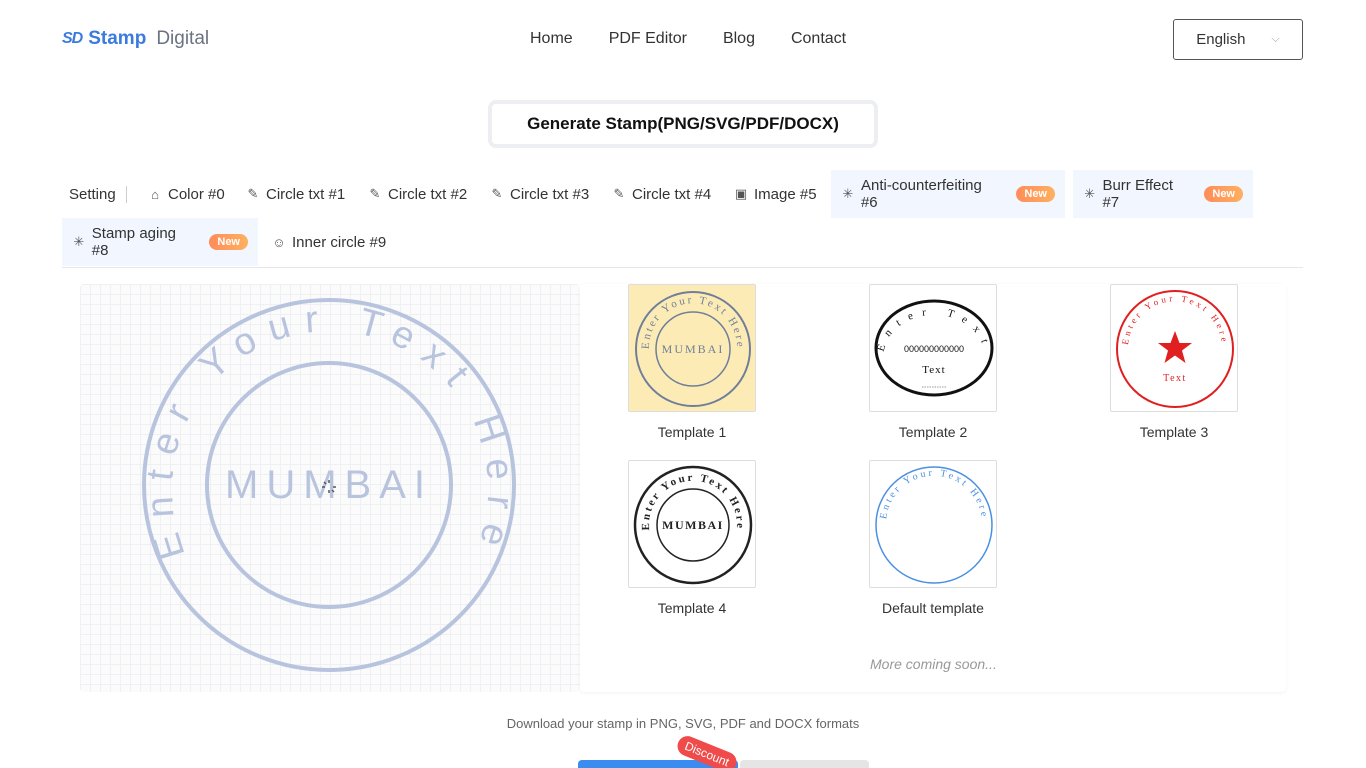 The height and width of the screenshot is (768, 1366). I want to click on template-2-stamp-svg: Enter Text 000000000000 Text, so click(934, 348).